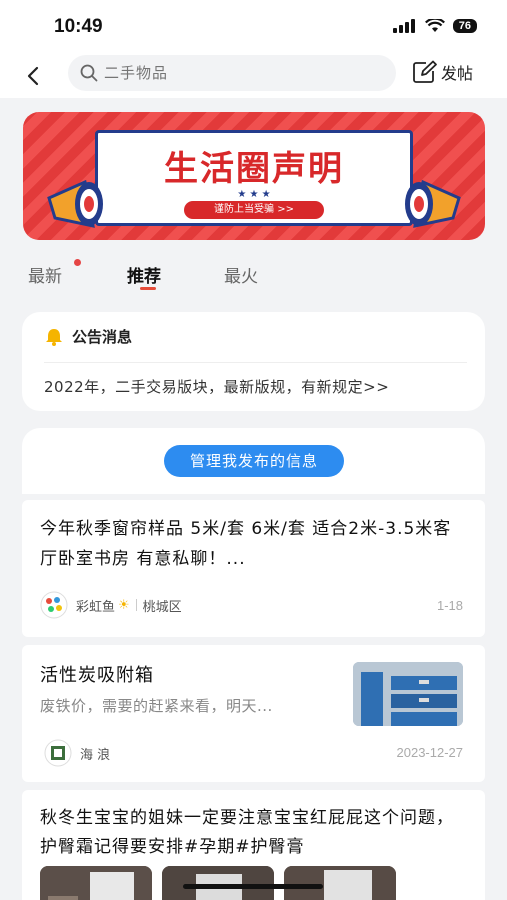  What do you see at coordinates (253, 27) in the screenshot?
I see `status-bar: 10:49 76` at bounding box center [253, 27].